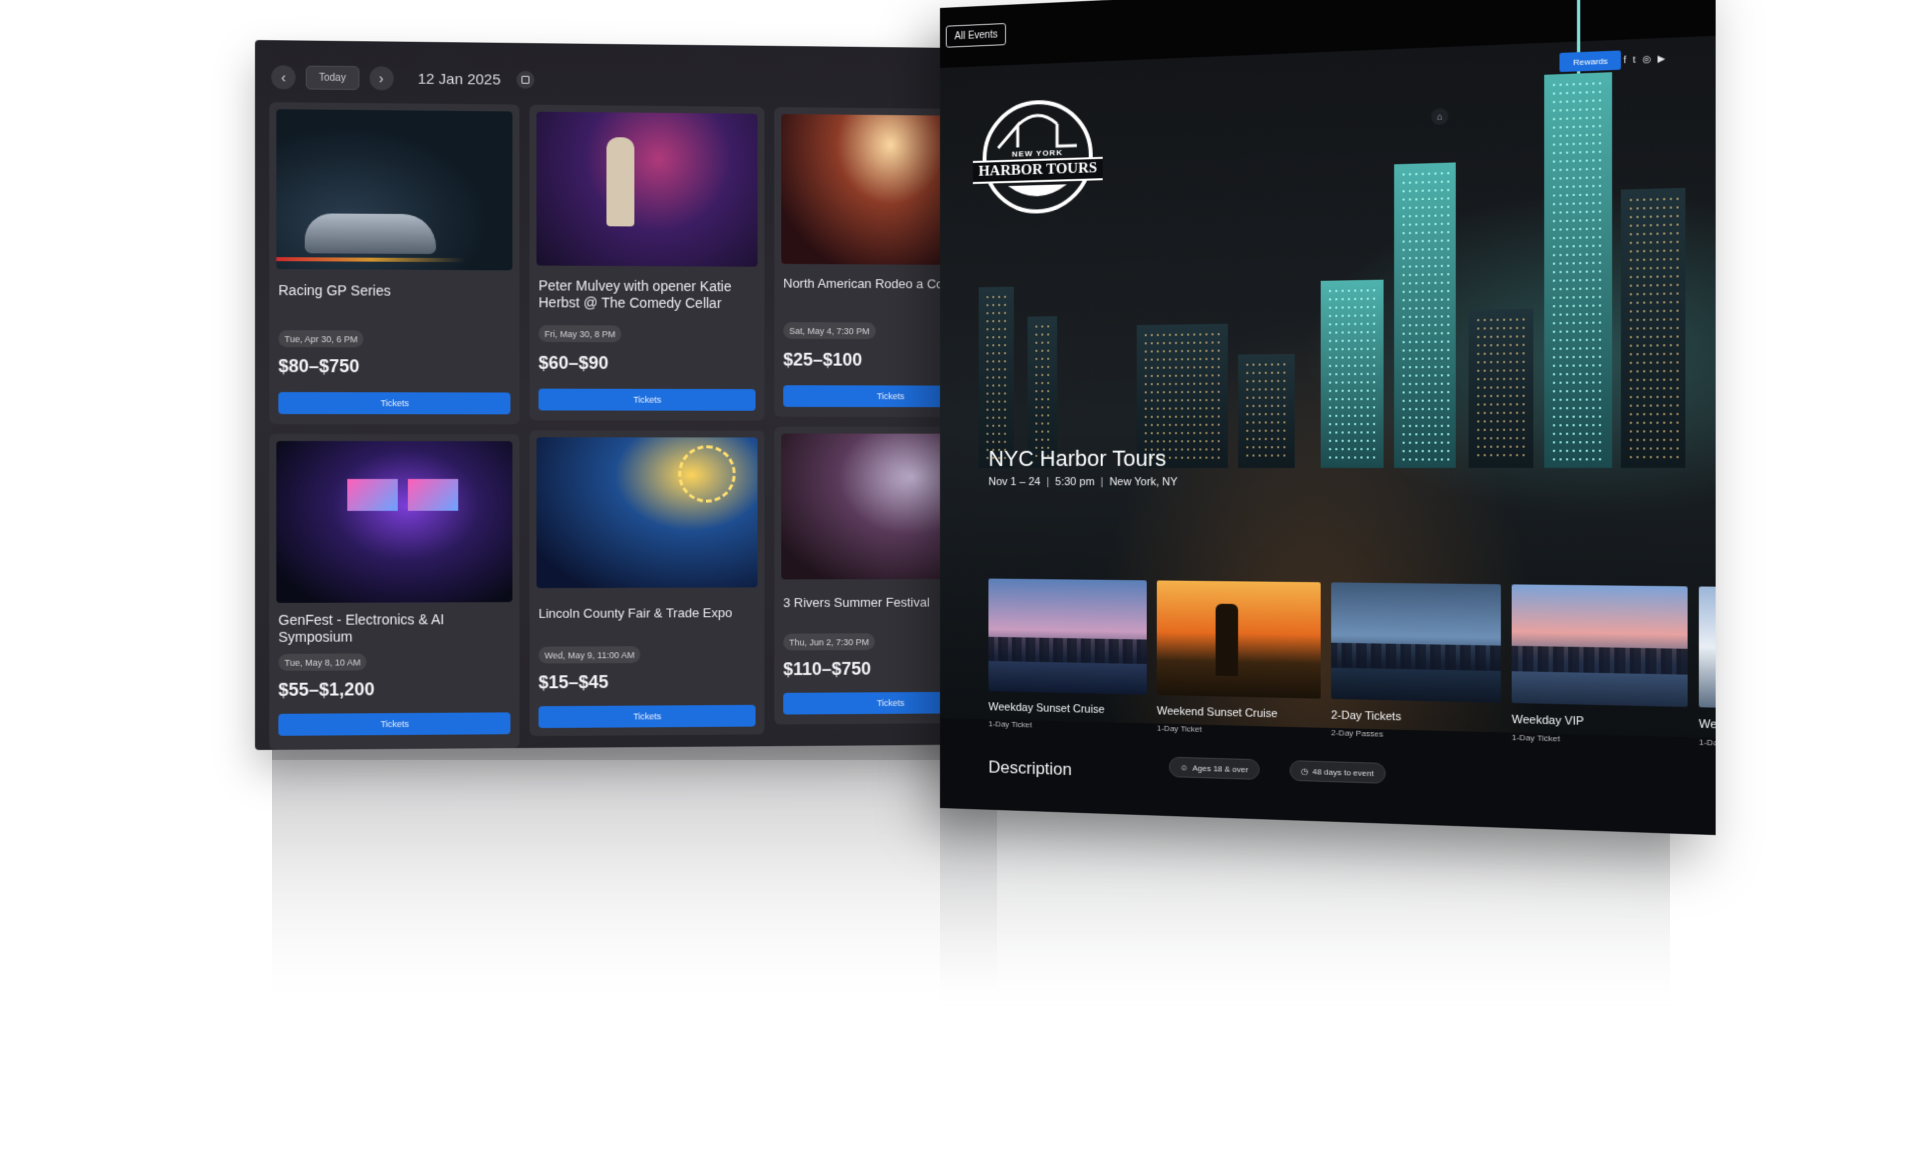  I want to click on next-date-button: ›, so click(381, 78).